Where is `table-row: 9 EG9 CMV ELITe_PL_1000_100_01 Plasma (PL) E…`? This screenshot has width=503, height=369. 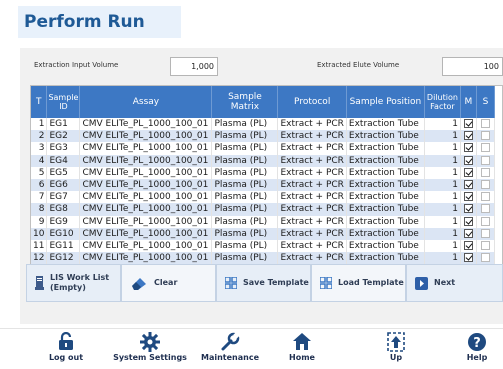 table-row: 9 EG9 CMV ELITe_PL_1000_100_01 Plasma (PL) E… is located at coordinates (263, 221).